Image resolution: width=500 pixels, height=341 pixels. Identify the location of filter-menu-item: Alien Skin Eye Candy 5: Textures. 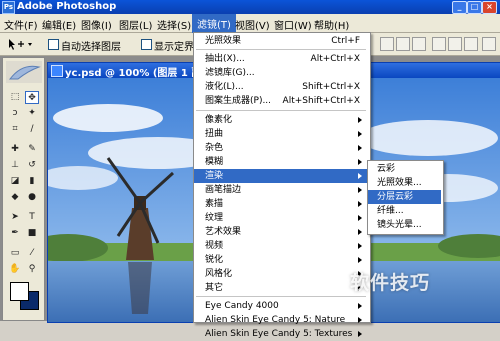
(281, 334).